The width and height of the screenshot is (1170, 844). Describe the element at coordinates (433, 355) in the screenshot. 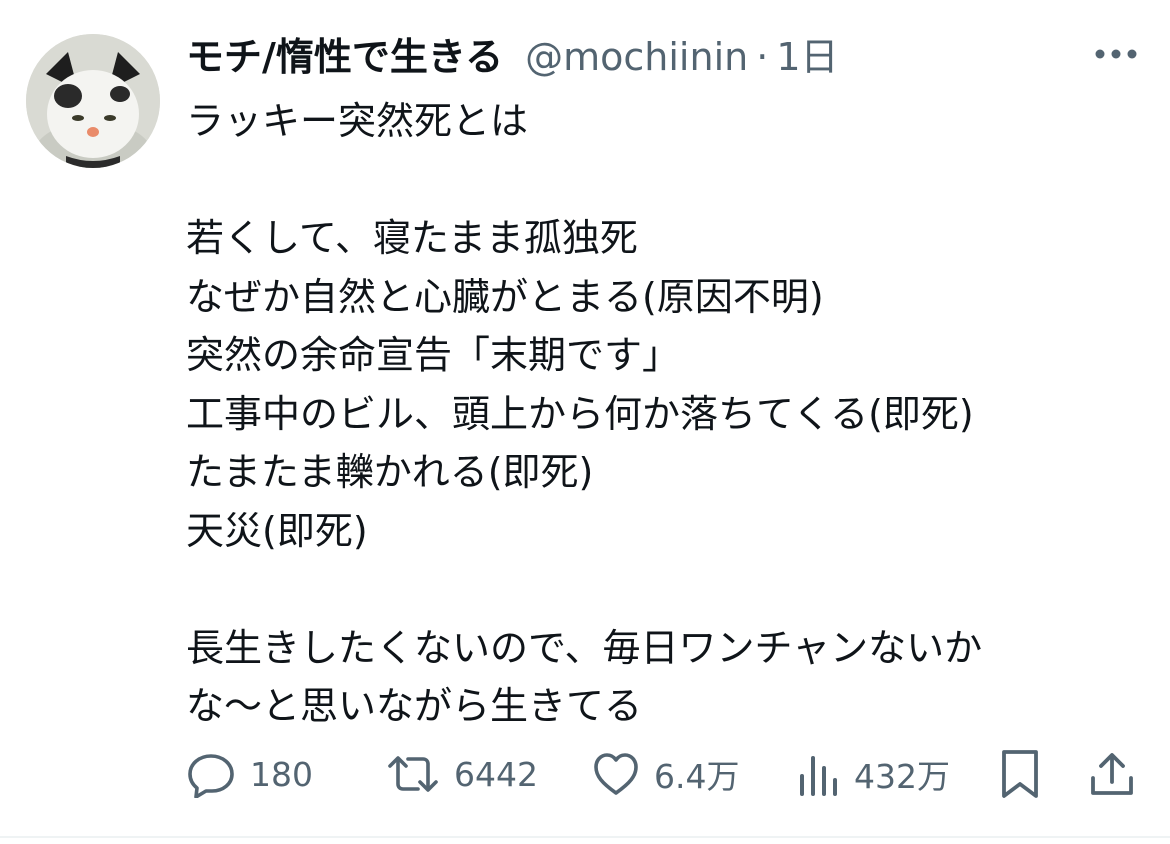

I see `tweet-text-line: 突然の余命宣告「末期です」` at that location.